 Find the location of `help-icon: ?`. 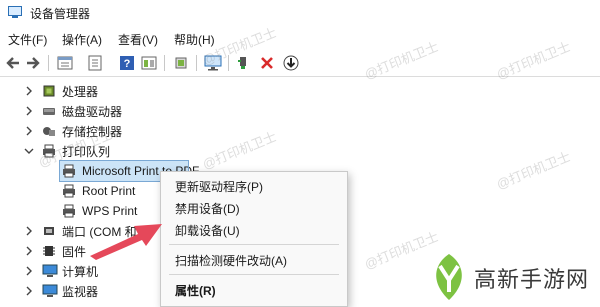

help-icon: ? is located at coordinates (127, 63).